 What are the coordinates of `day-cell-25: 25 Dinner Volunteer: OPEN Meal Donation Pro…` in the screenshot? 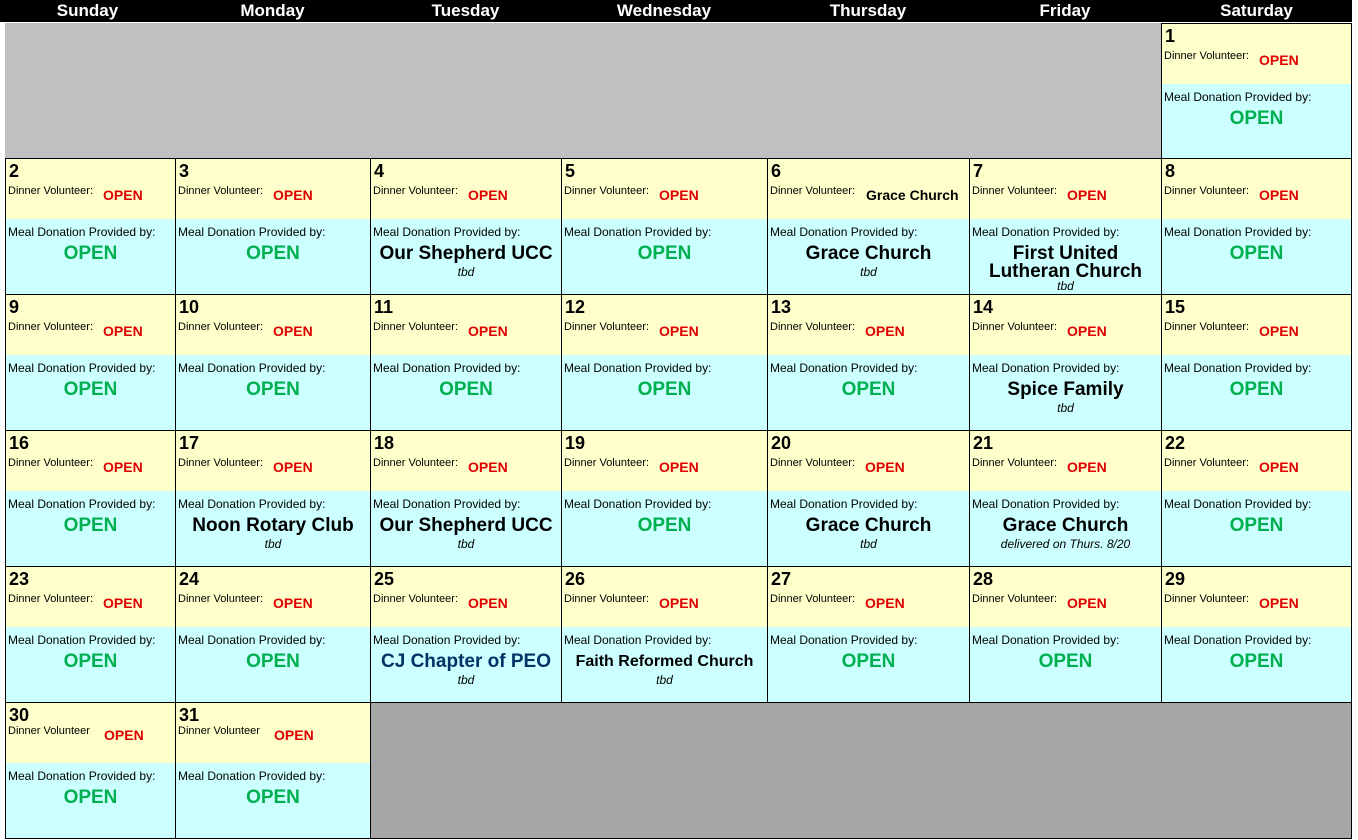 It's located at (466, 634).